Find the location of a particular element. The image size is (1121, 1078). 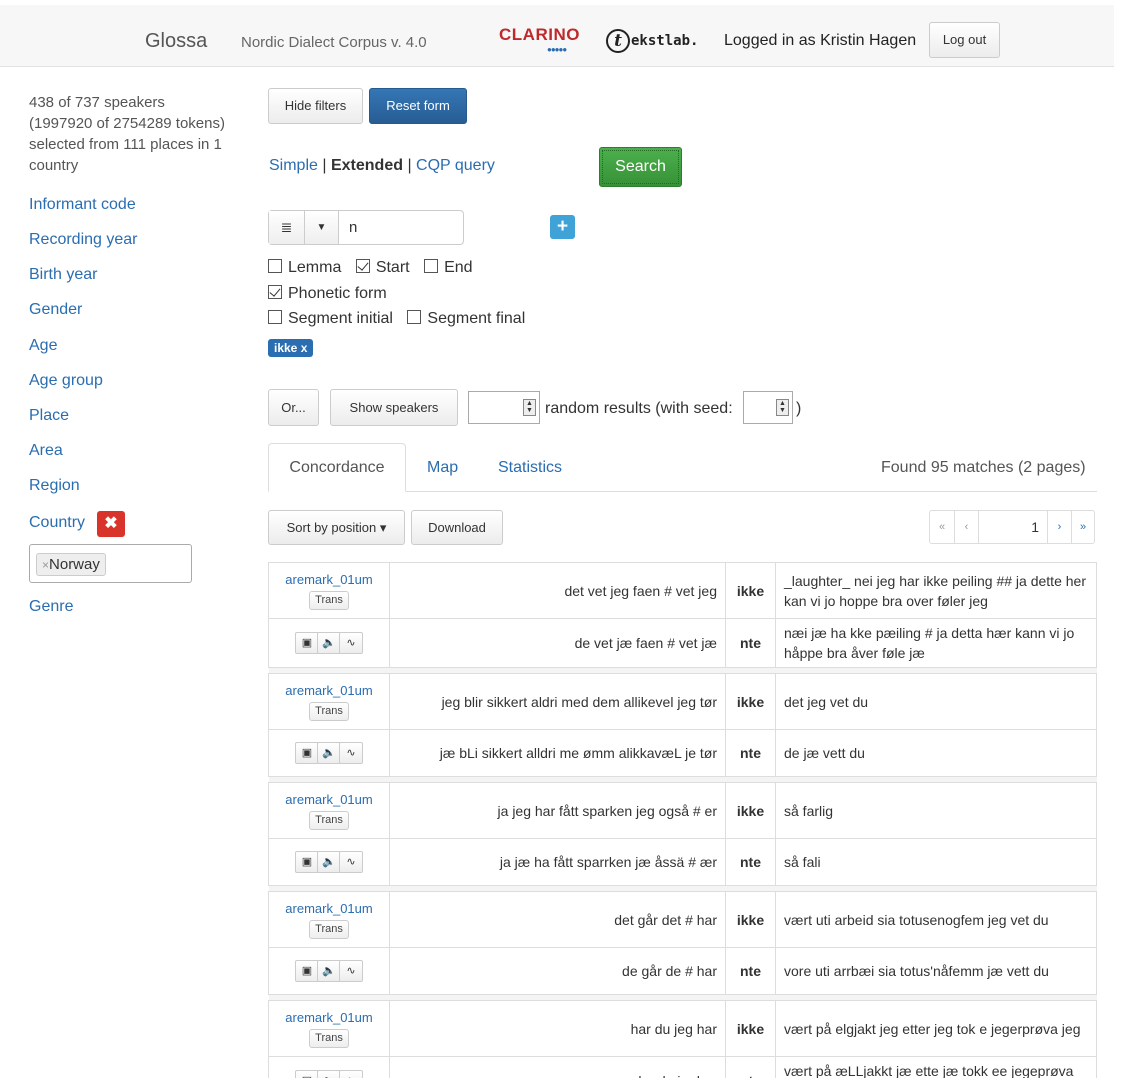

mode-cqp-link: CQP query is located at coordinates (455, 165).